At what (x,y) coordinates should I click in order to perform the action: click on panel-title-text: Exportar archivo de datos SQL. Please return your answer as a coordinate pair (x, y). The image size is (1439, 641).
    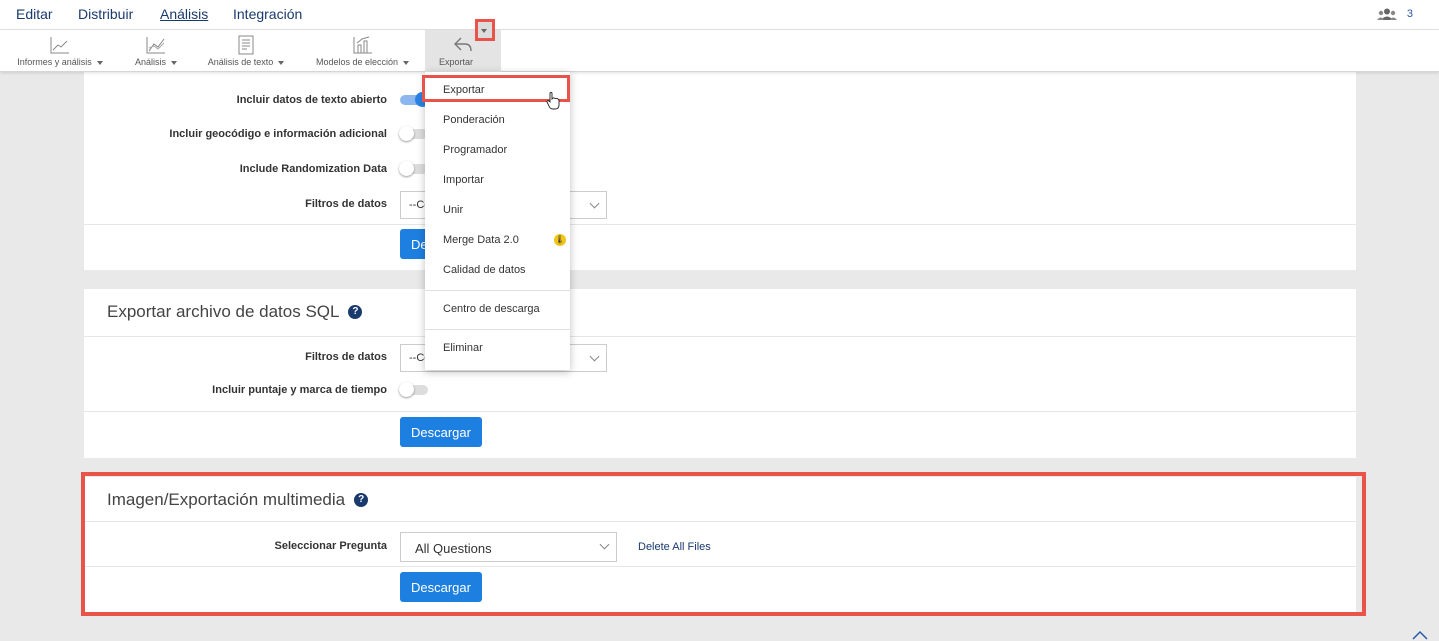
    Looking at the image, I should click on (223, 311).